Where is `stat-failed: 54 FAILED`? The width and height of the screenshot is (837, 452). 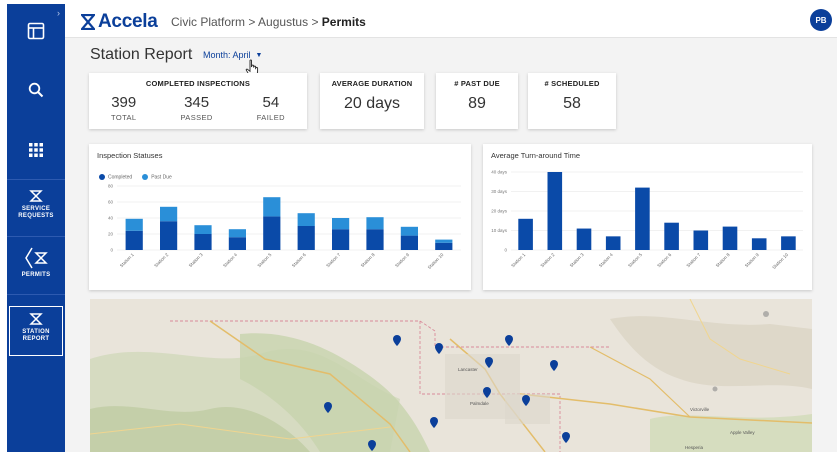
stat-failed: 54 FAILED is located at coordinates (271, 108).